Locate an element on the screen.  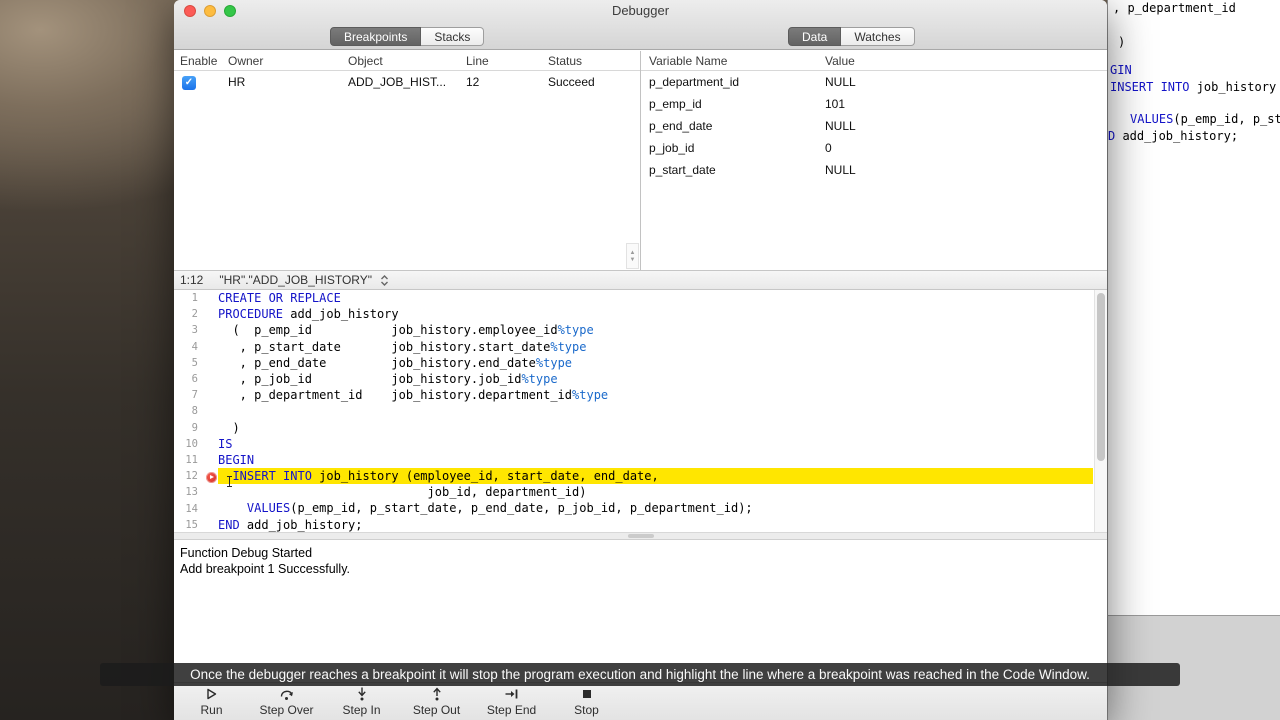
scrollbar-stepper: ▲ ▼ is located at coordinates (632, 256).